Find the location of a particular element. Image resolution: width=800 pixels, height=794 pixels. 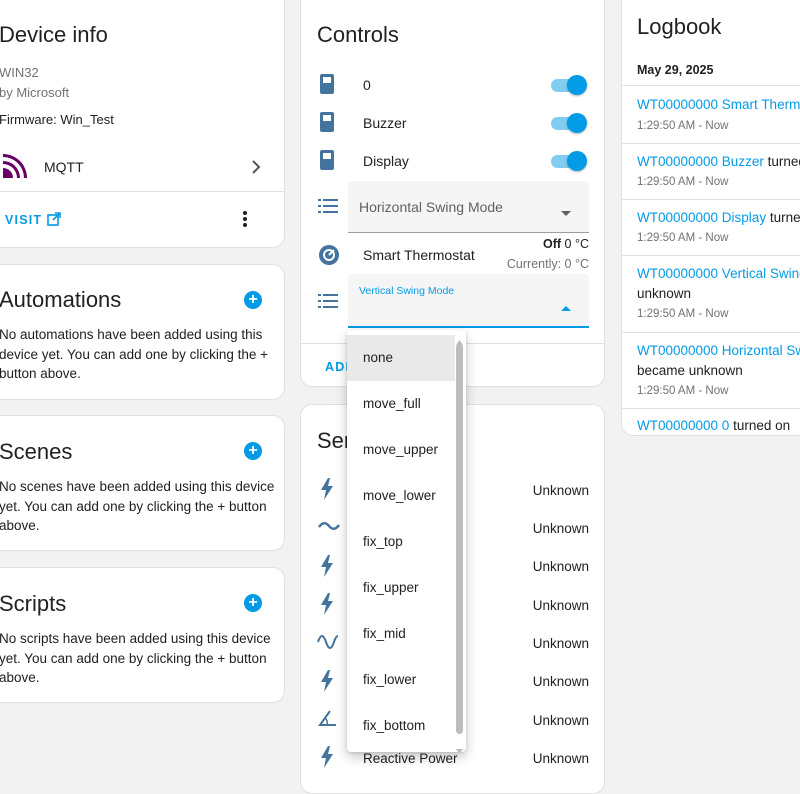

log-entry: WT00000000 Horizontal Sw is located at coordinates (718, 351).